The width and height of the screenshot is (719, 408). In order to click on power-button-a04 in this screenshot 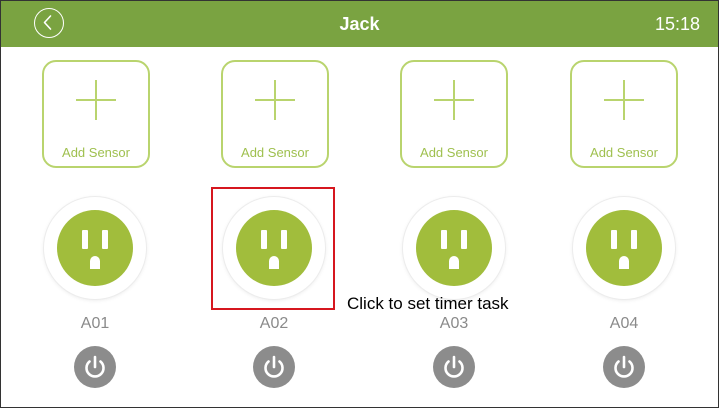, I will do `click(624, 367)`.